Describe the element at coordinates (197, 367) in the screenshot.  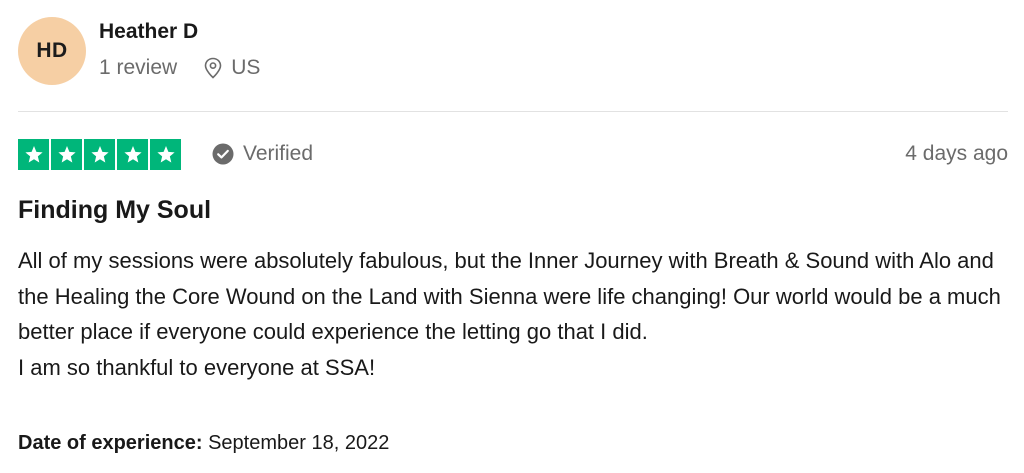
I see `review-text-closing: I am so thankful to everyone at SSA!` at that location.